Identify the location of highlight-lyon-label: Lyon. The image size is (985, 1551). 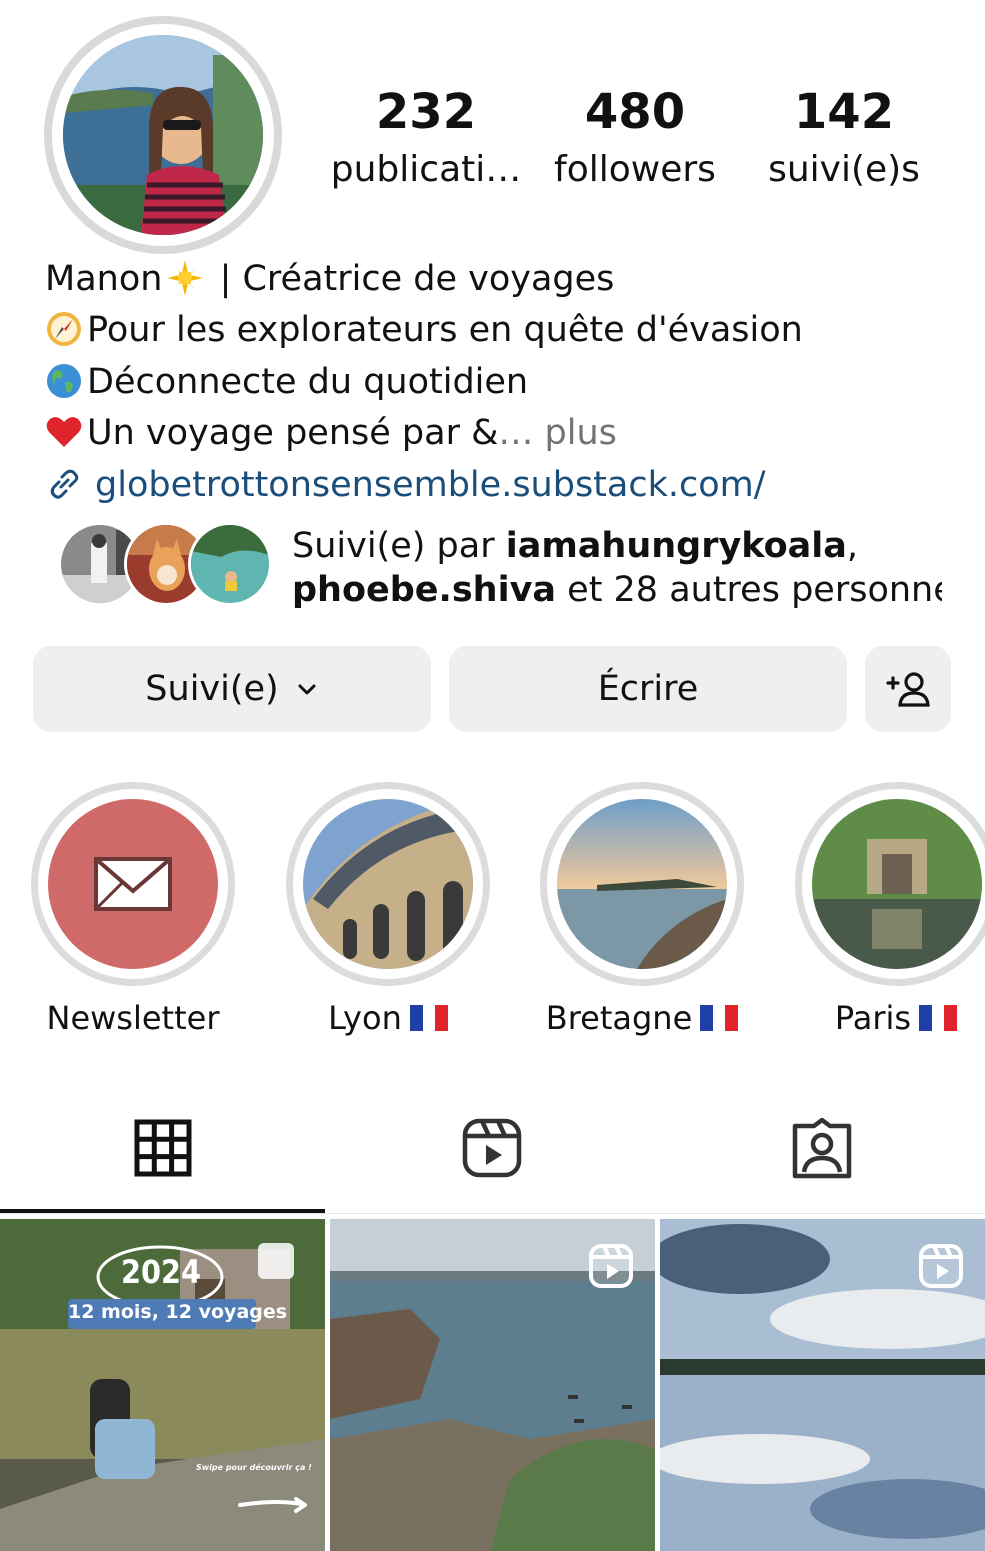
(388, 1018).